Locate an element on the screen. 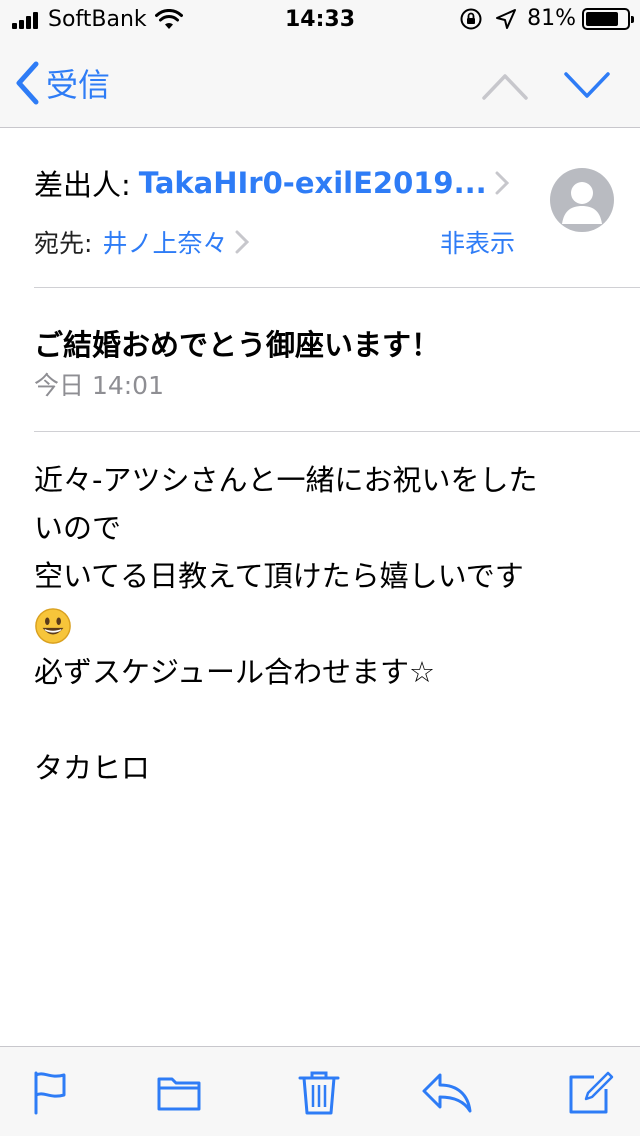 The height and width of the screenshot is (1136, 640). back-label: 受信 is located at coordinates (78, 85).